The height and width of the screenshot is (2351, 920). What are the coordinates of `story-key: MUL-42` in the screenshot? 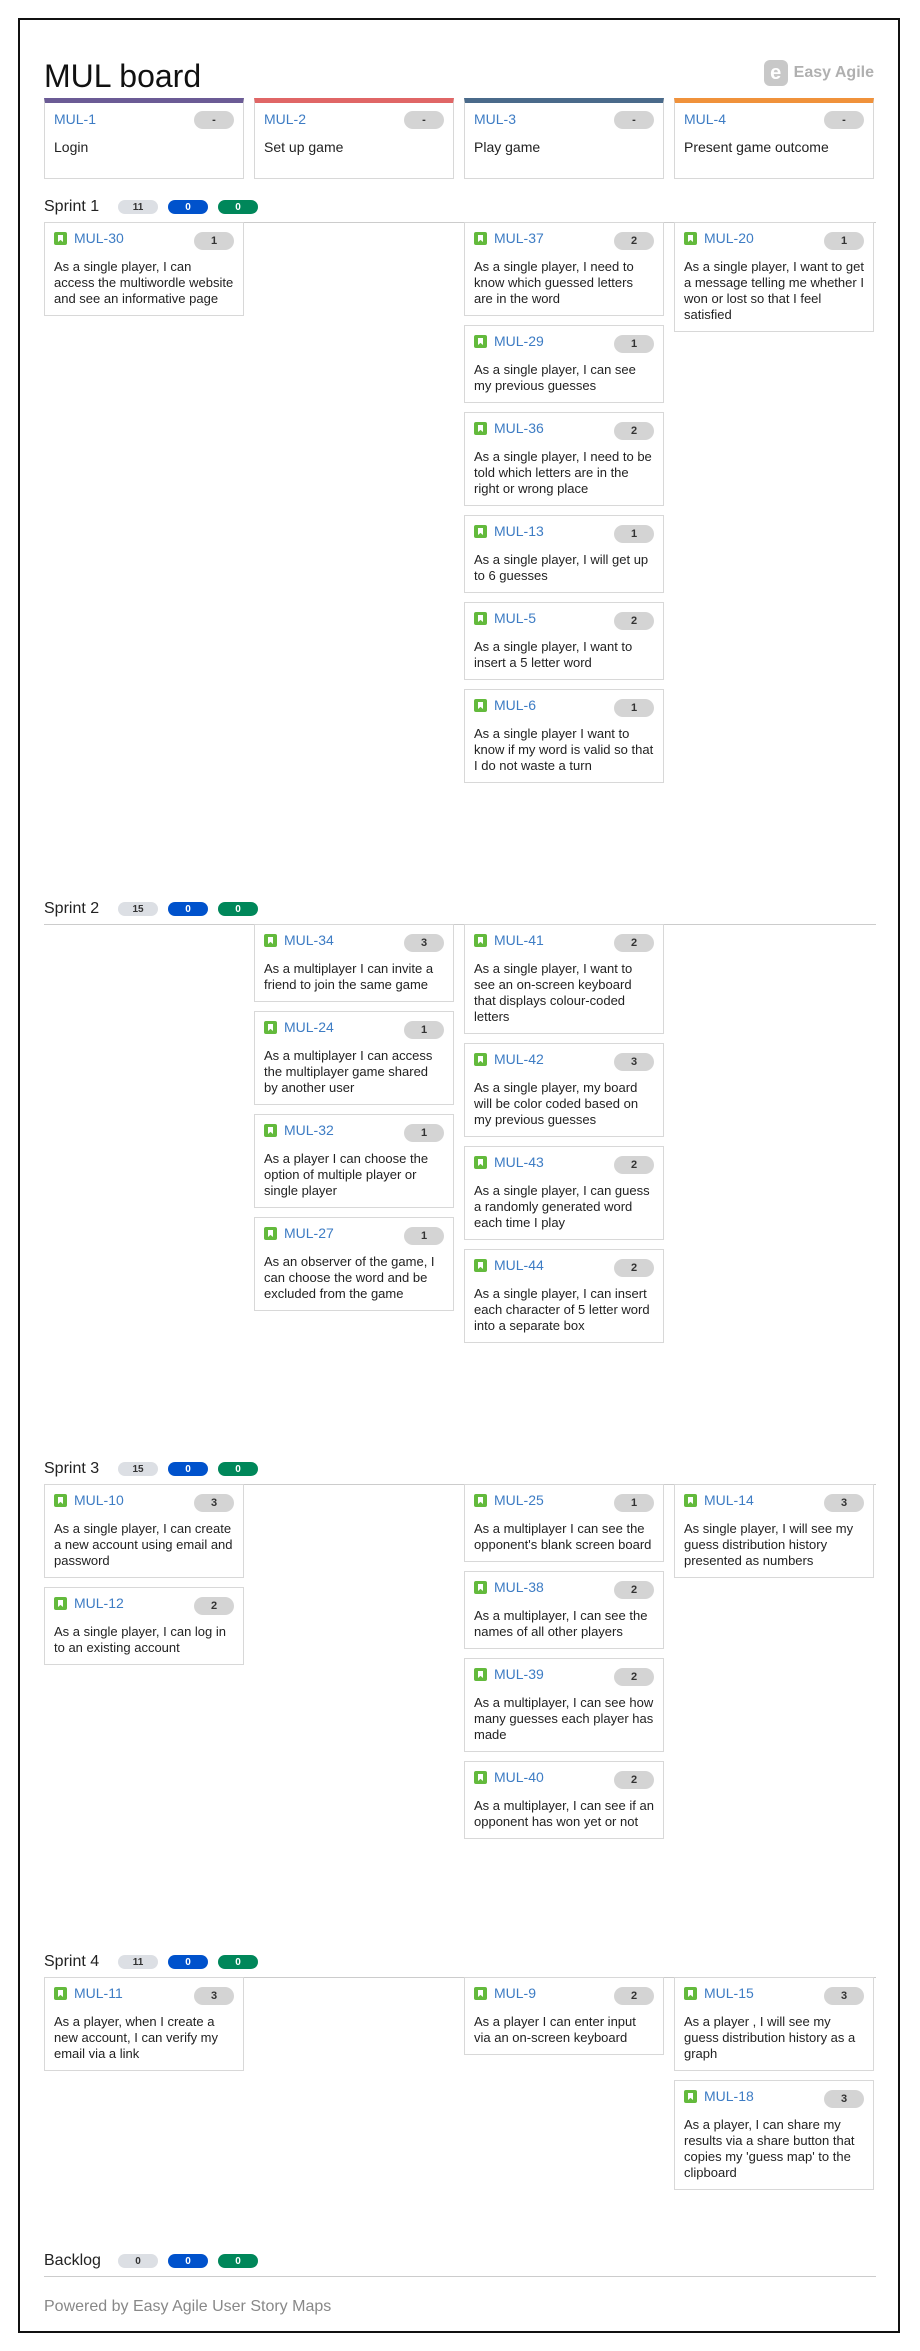 It's located at (519, 1059).